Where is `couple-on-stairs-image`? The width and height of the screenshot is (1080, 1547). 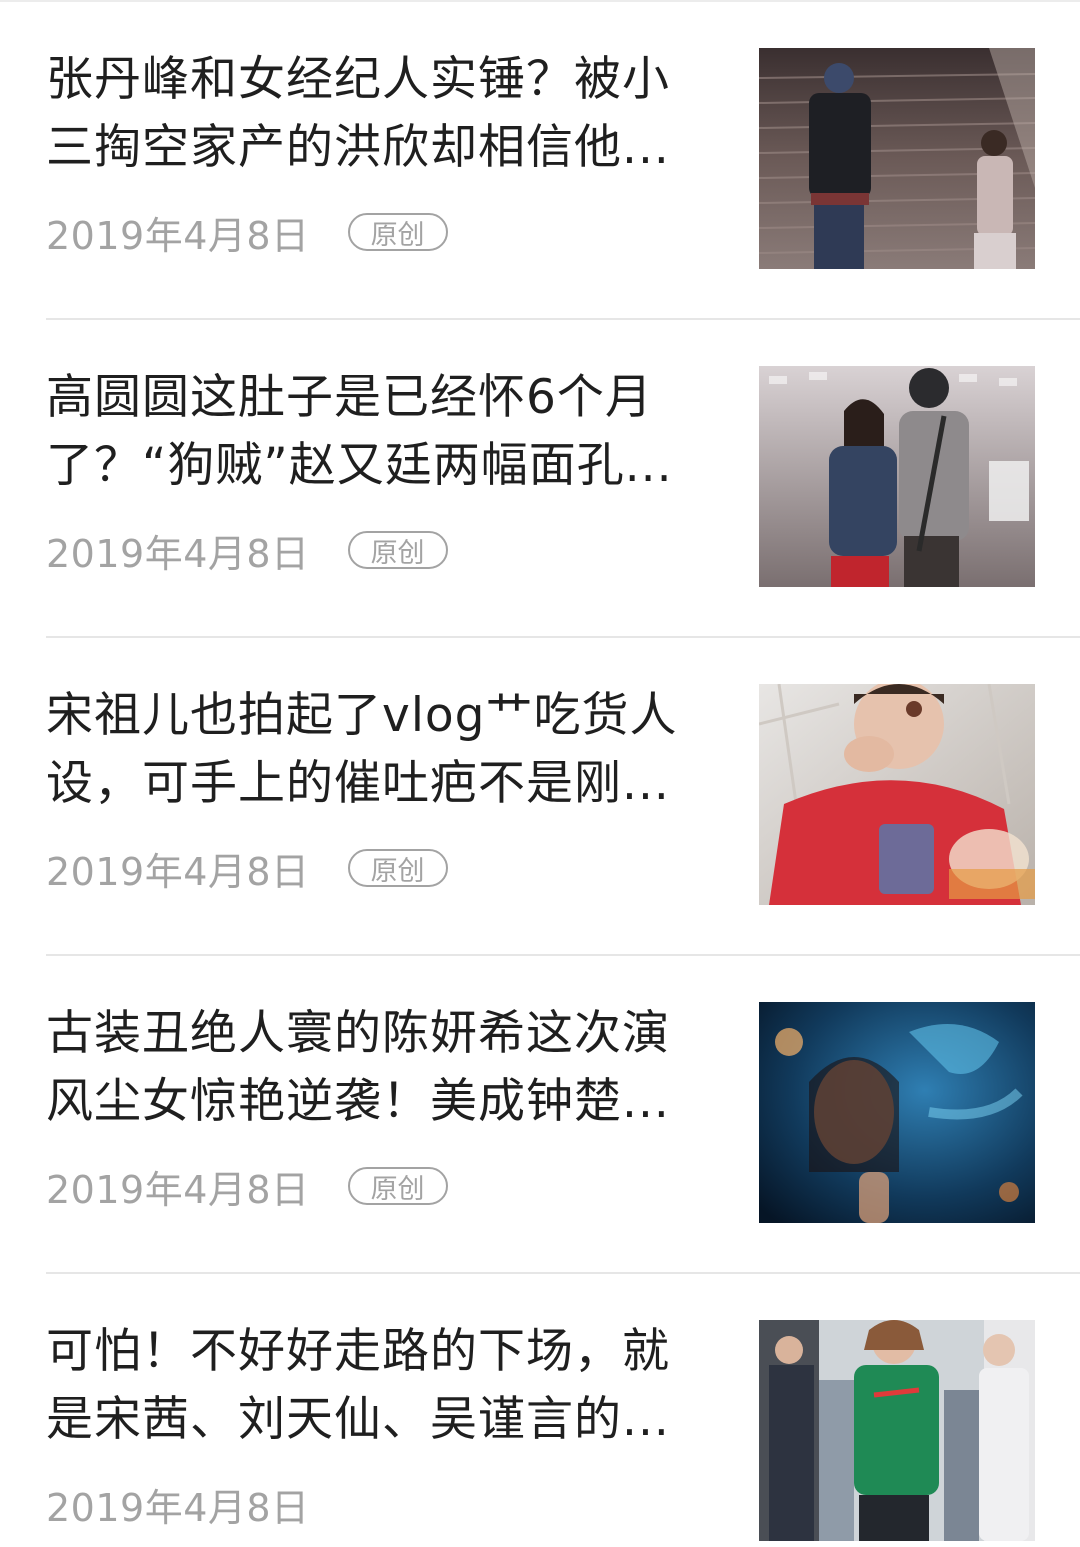 couple-on-stairs-image is located at coordinates (897, 158).